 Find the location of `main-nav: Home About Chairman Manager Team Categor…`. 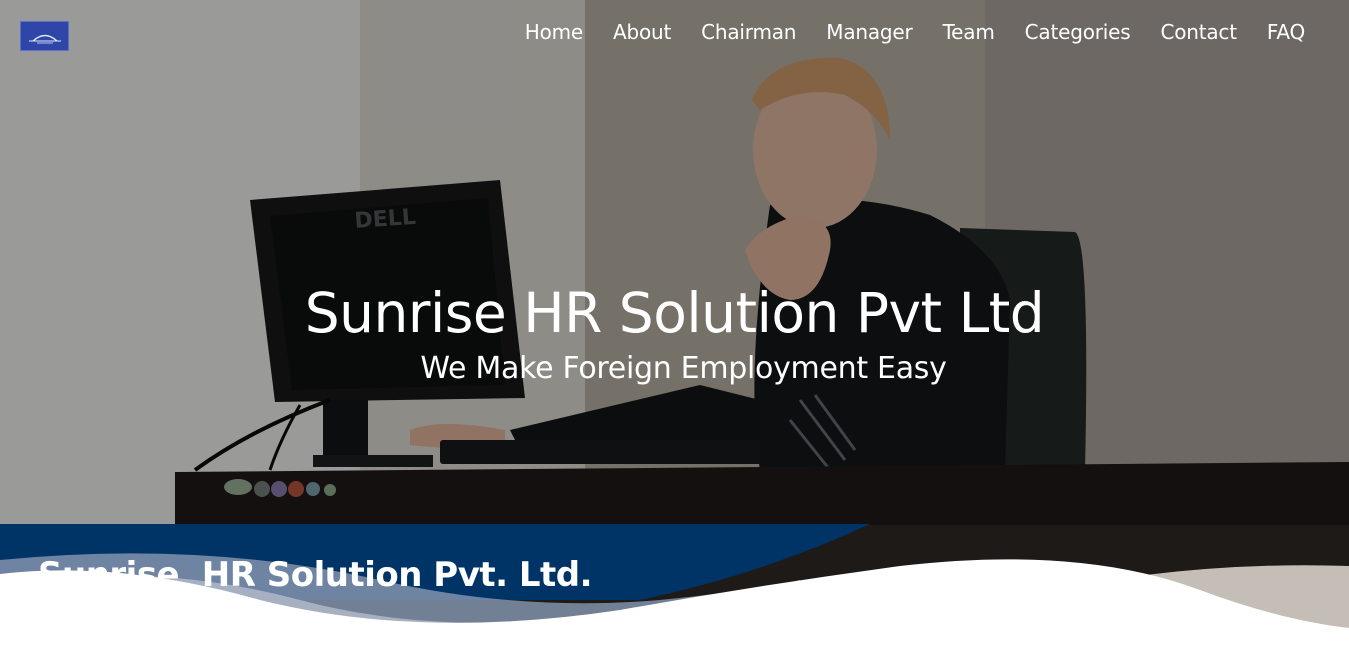

main-nav: Home About Chairman Manager Team Categor… is located at coordinates (915, 32).